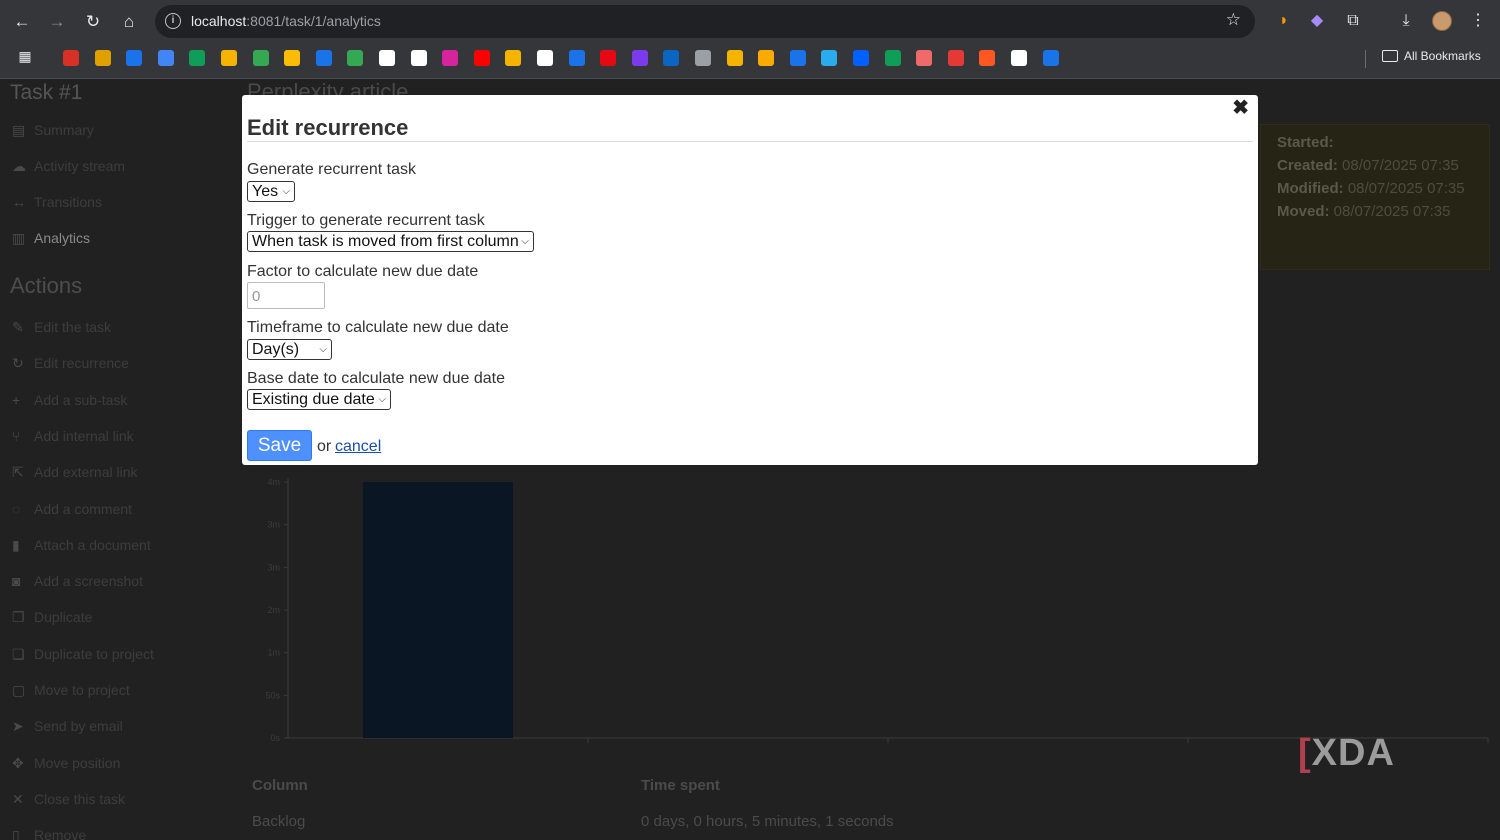 Image resolution: width=1500 pixels, height=840 pixels. Describe the element at coordinates (173, 21) in the screenshot. I see `site-info-icon: i` at that location.